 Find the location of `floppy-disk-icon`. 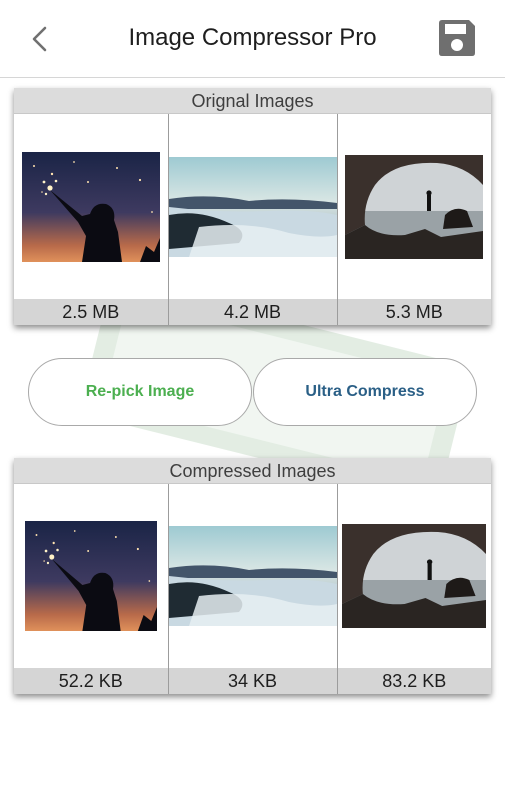

floppy-disk-icon is located at coordinates (457, 38).